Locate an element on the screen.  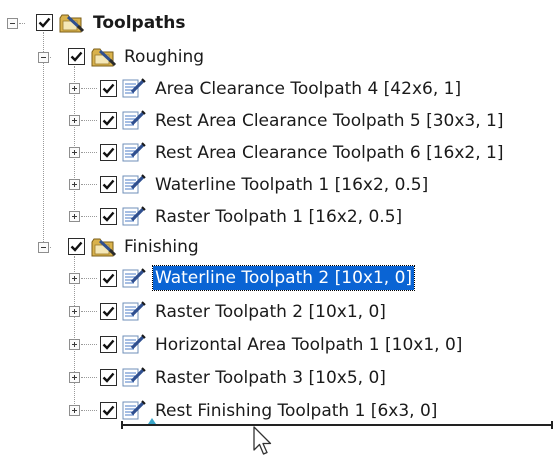
node-label: Raster Toolpath 1 [16x2, 0.5] is located at coordinates (279, 217).